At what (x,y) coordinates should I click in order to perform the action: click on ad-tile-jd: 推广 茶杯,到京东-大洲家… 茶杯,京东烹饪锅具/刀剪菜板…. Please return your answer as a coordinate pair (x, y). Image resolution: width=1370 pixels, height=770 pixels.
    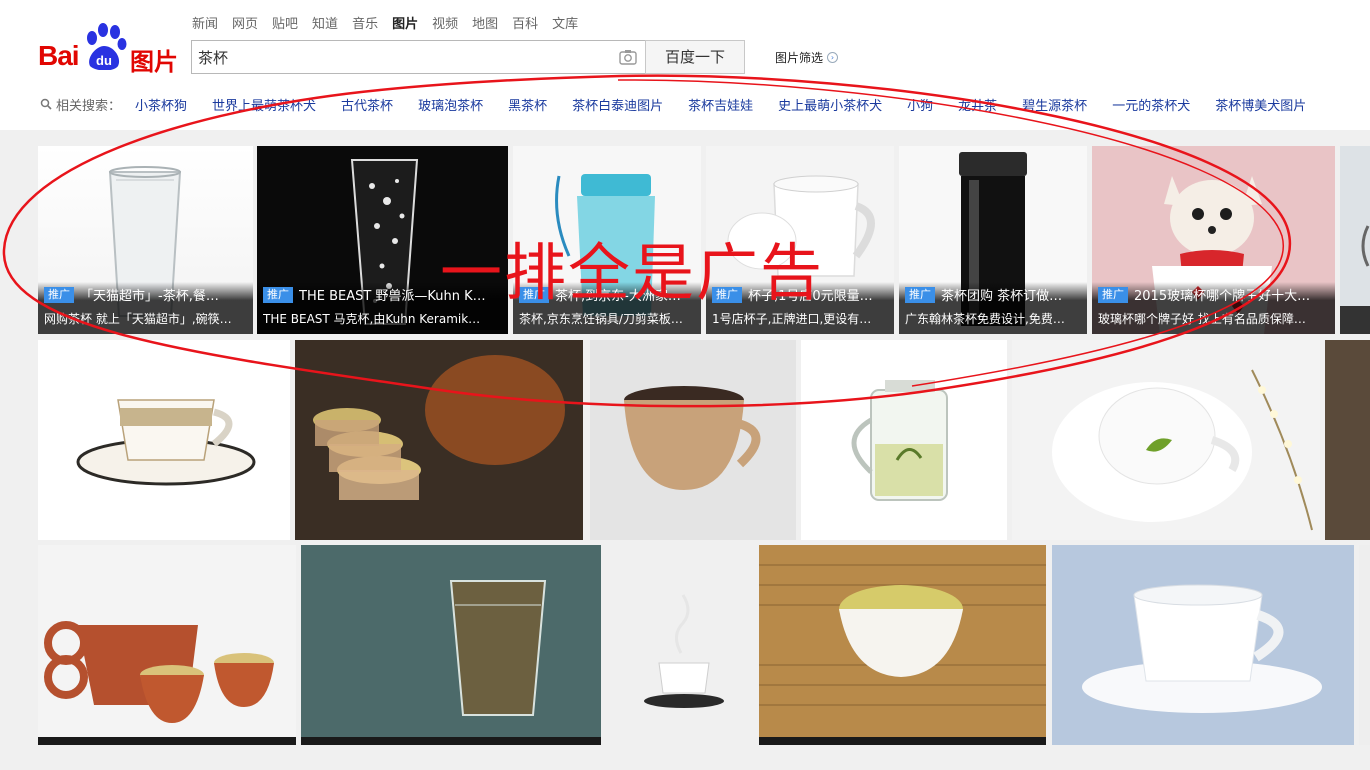
    Looking at the image, I should click on (607, 240).